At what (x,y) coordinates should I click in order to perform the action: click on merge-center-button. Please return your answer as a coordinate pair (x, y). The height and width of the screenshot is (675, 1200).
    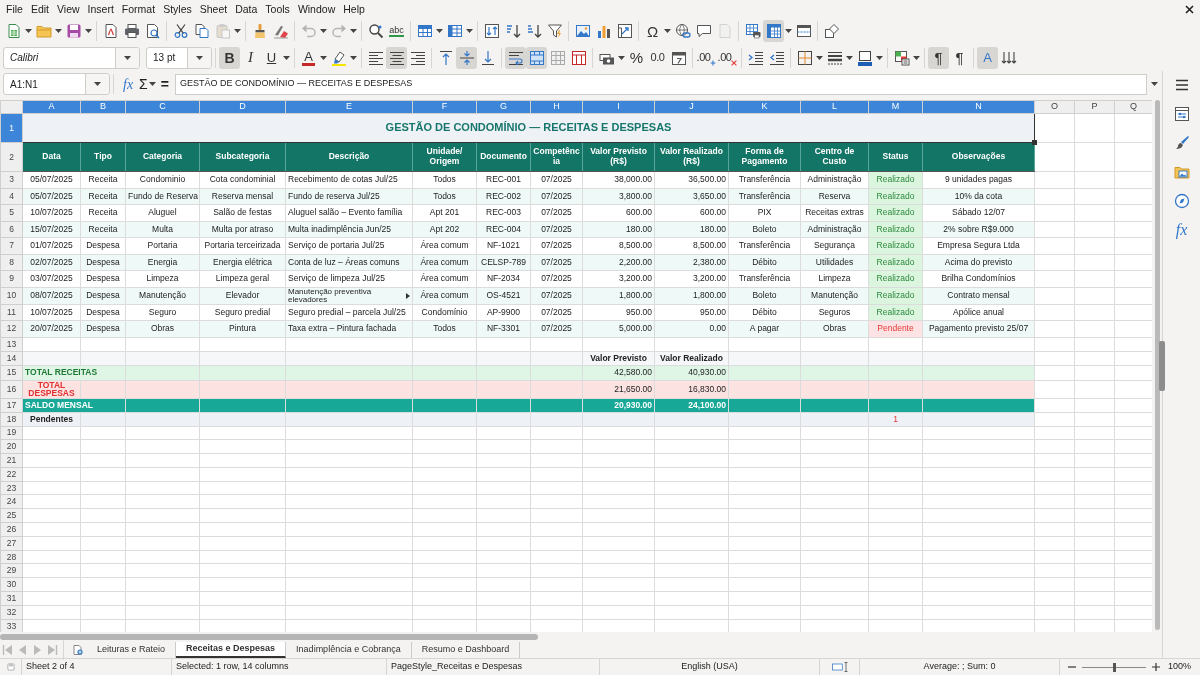
    Looking at the image, I should click on (536, 57).